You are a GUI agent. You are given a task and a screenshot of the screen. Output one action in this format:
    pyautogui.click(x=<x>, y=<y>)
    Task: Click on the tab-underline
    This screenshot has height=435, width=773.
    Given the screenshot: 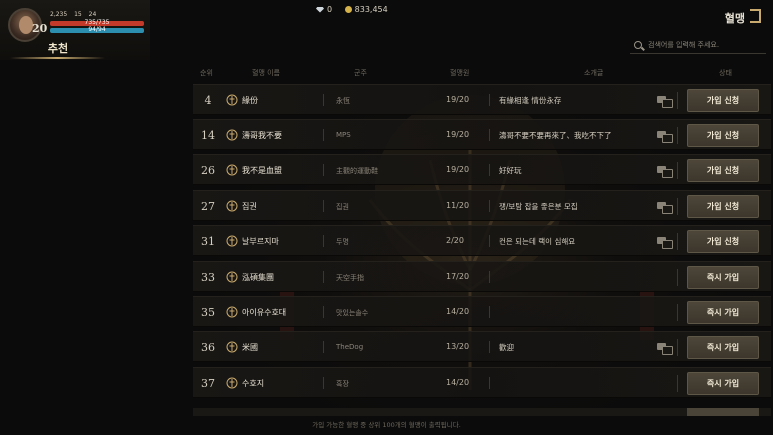 What is the action you would take?
    pyautogui.click(x=57, y=58)
    